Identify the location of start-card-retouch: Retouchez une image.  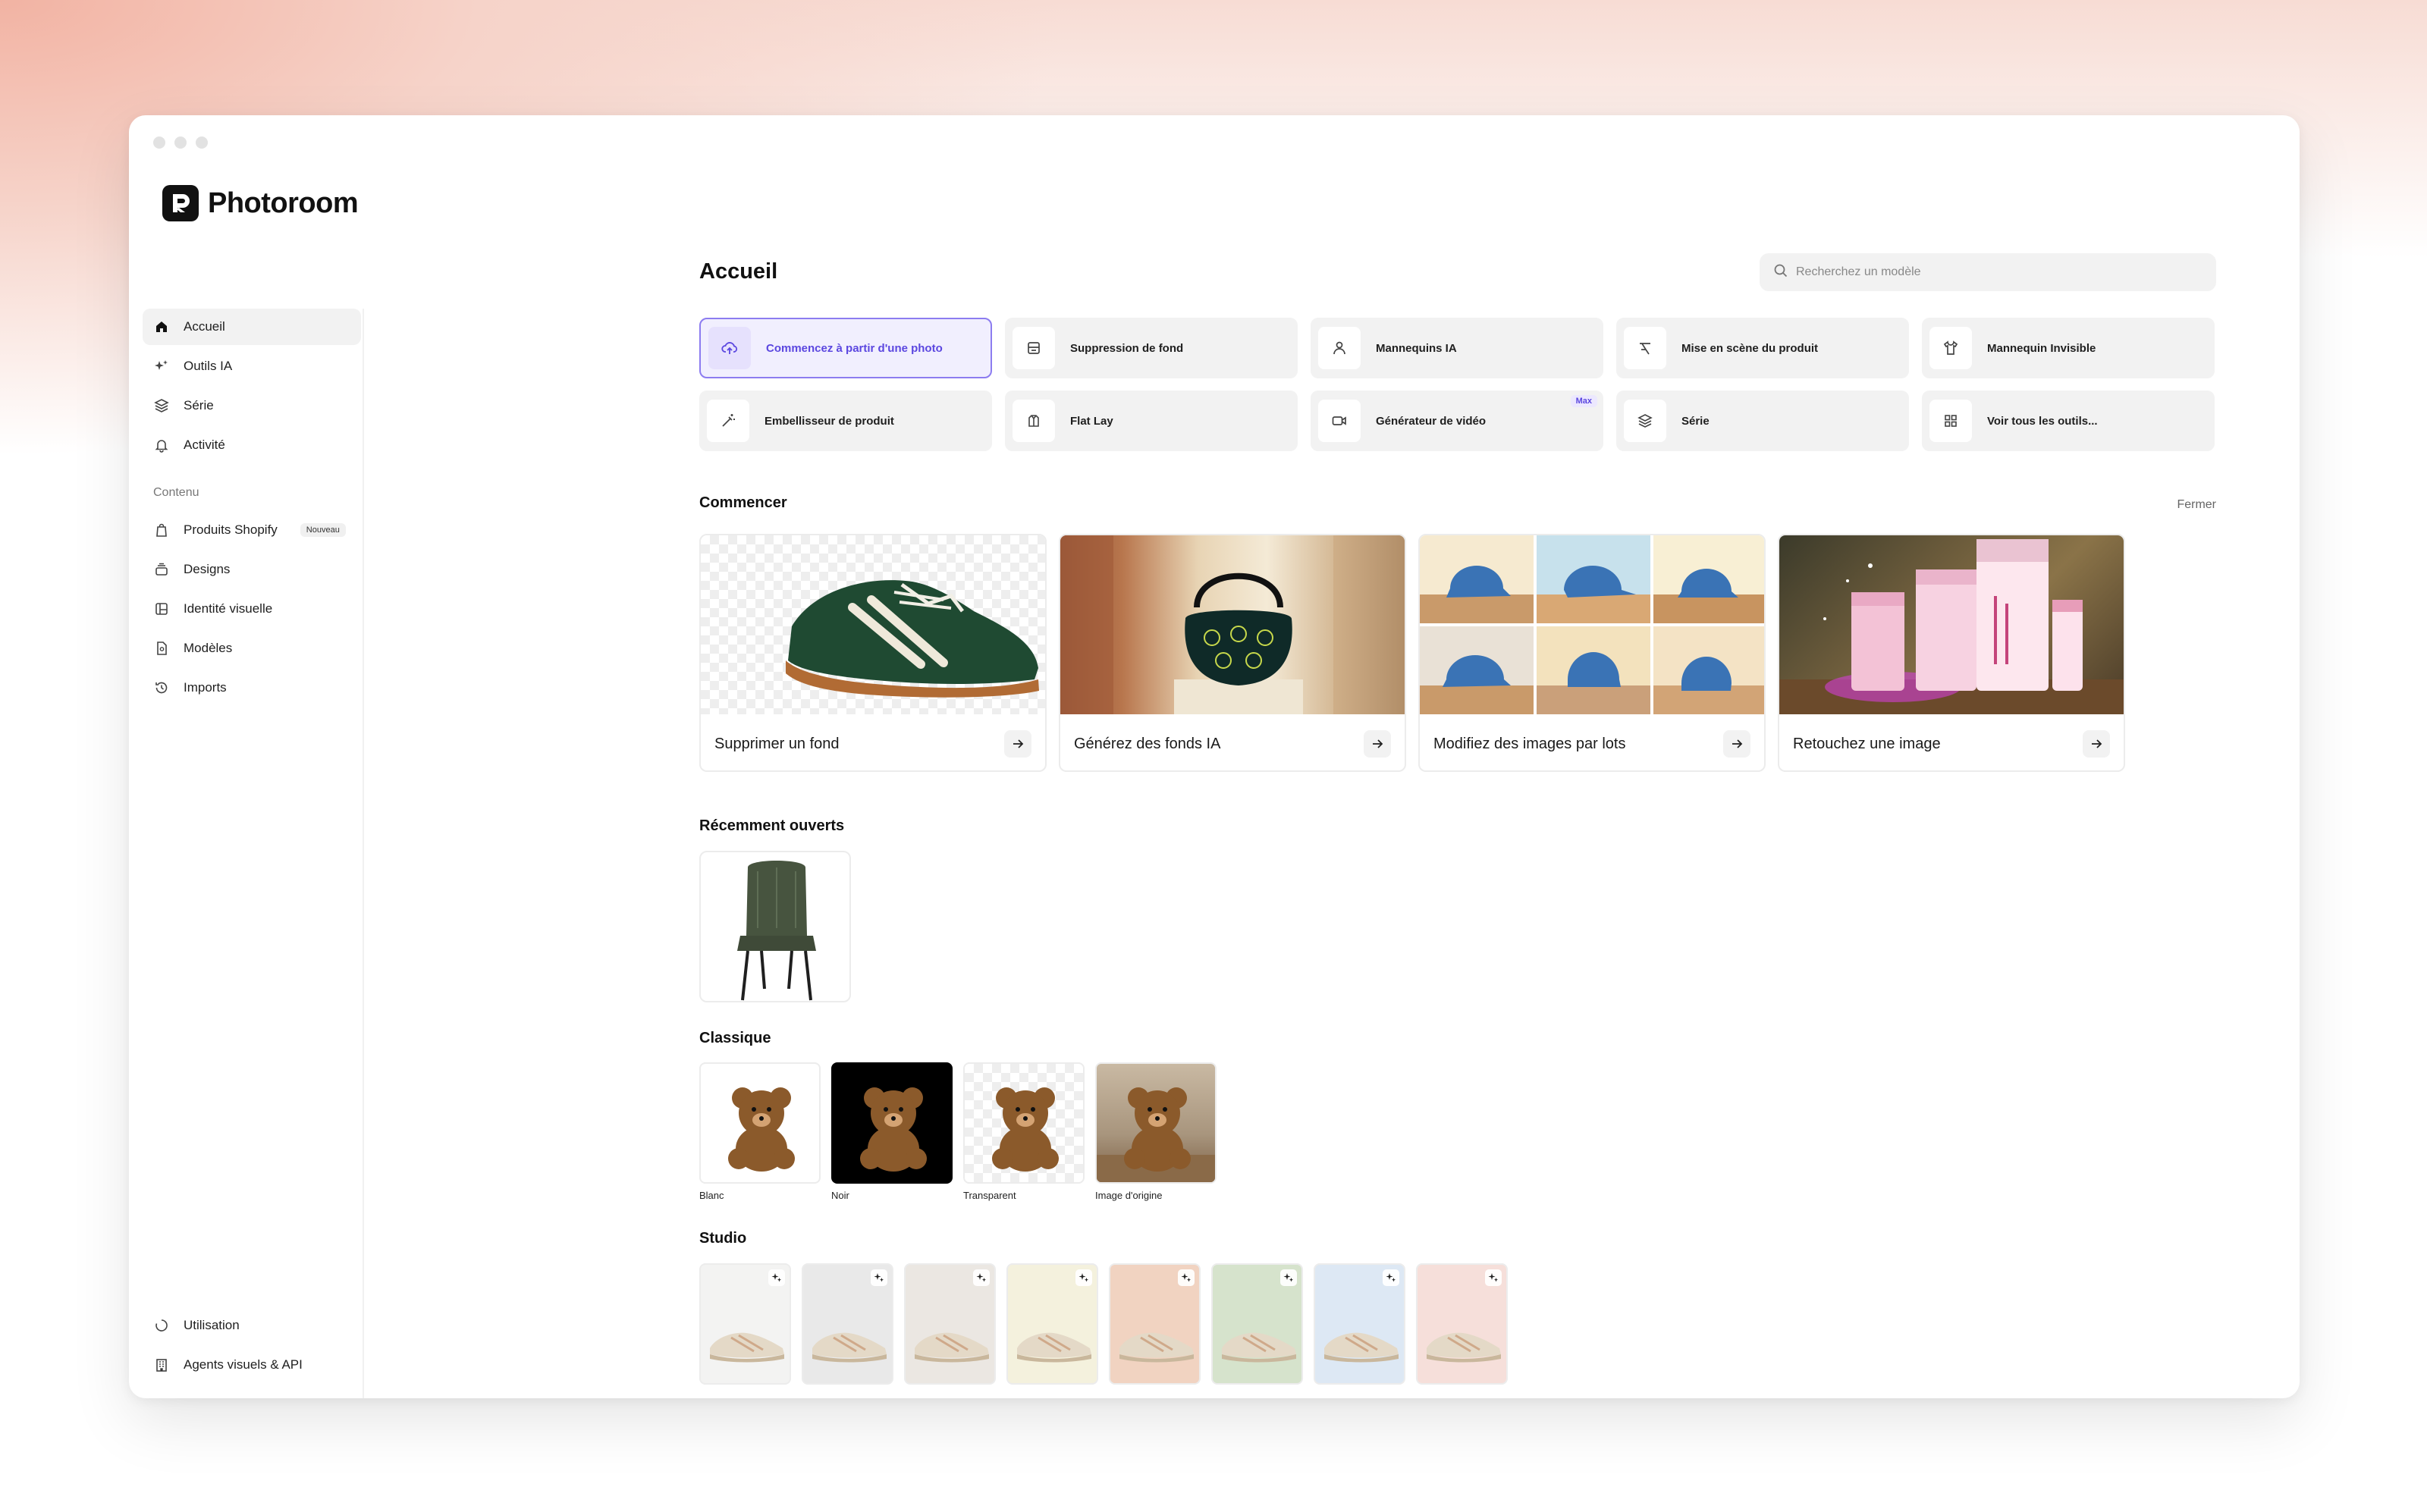
(1952, 653).